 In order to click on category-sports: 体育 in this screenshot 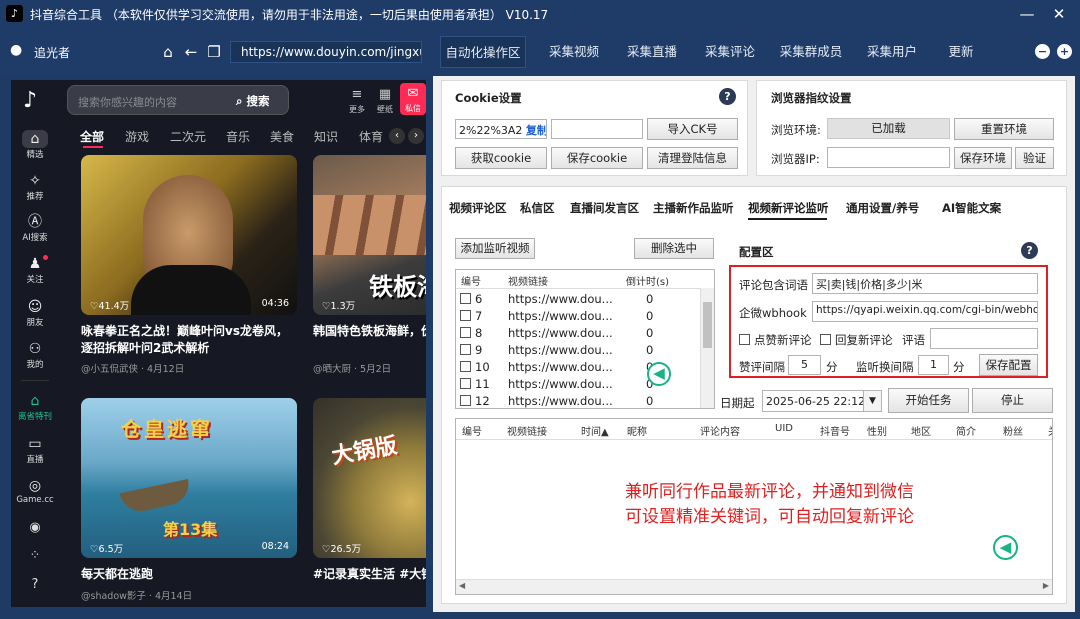, I will do `click(371, 136)`.